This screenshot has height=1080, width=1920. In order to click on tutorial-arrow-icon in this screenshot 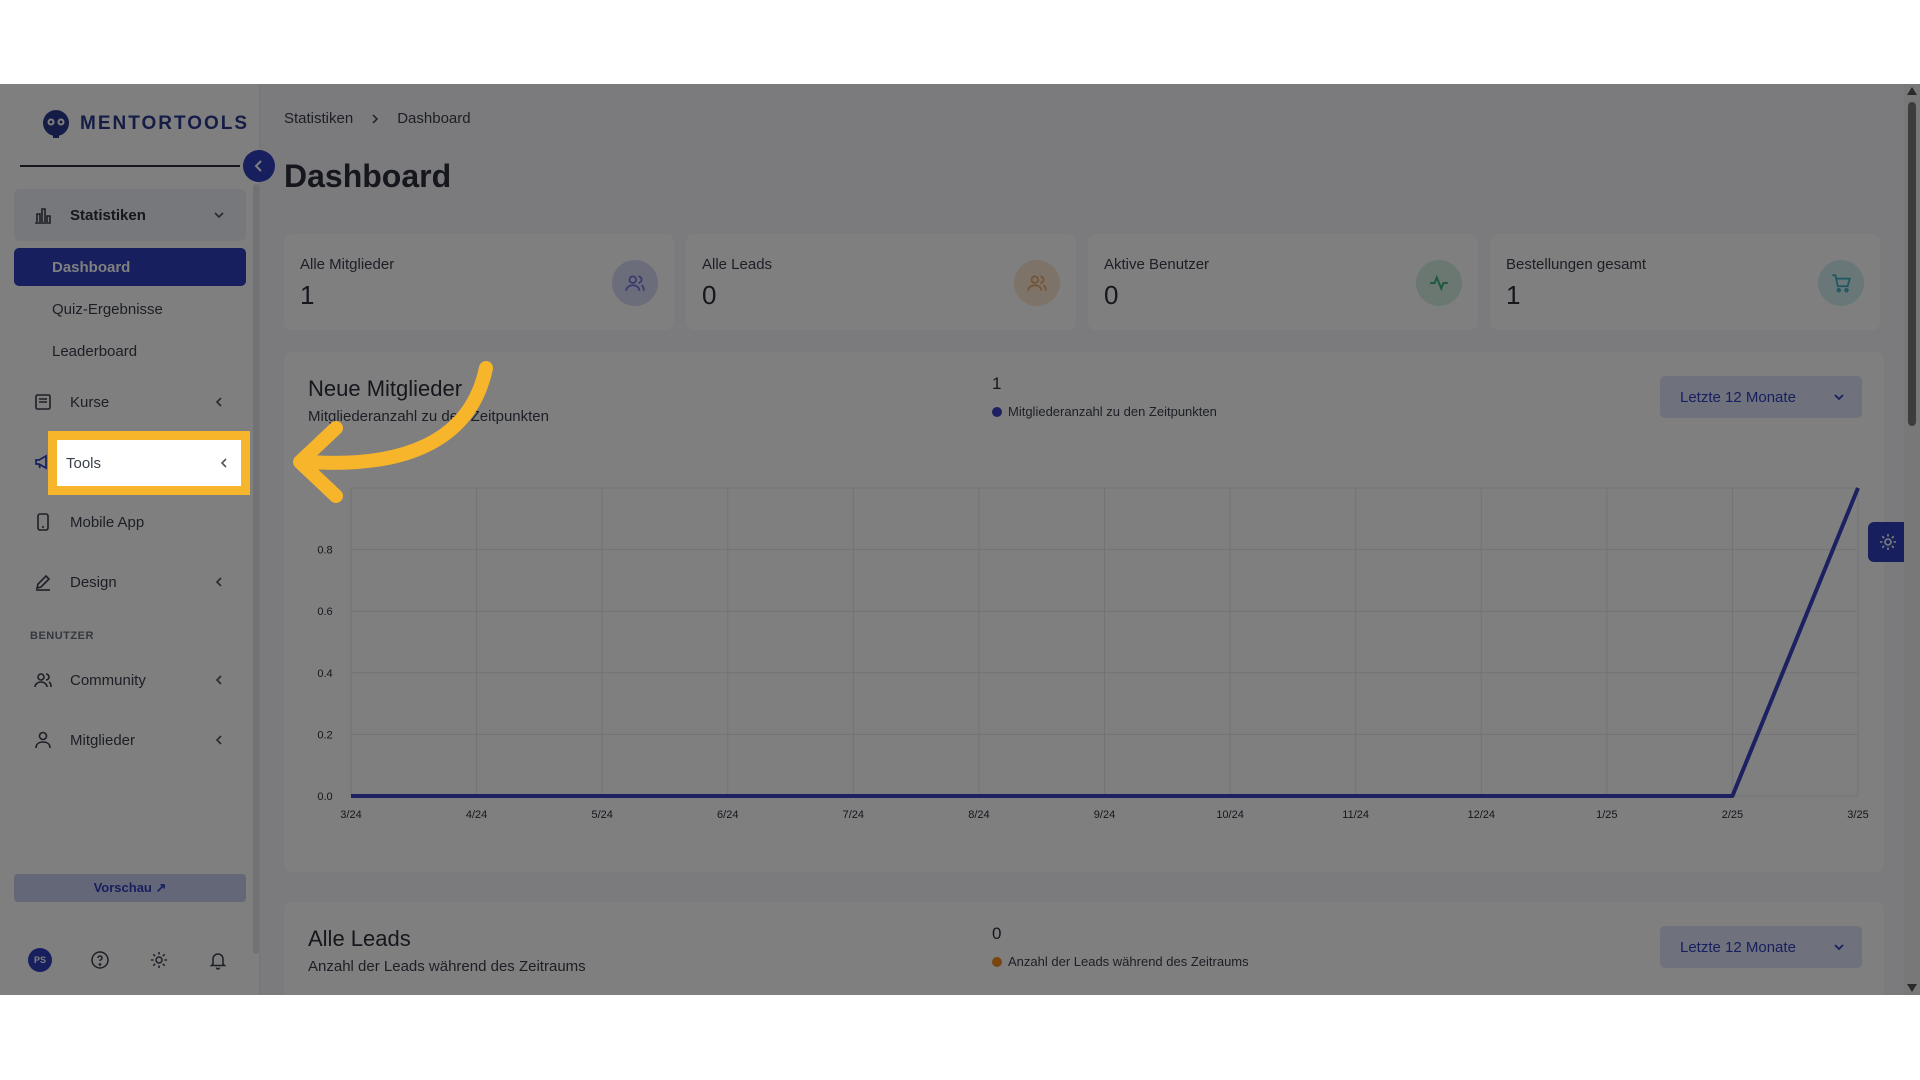, I will do `click(393, 432)`.